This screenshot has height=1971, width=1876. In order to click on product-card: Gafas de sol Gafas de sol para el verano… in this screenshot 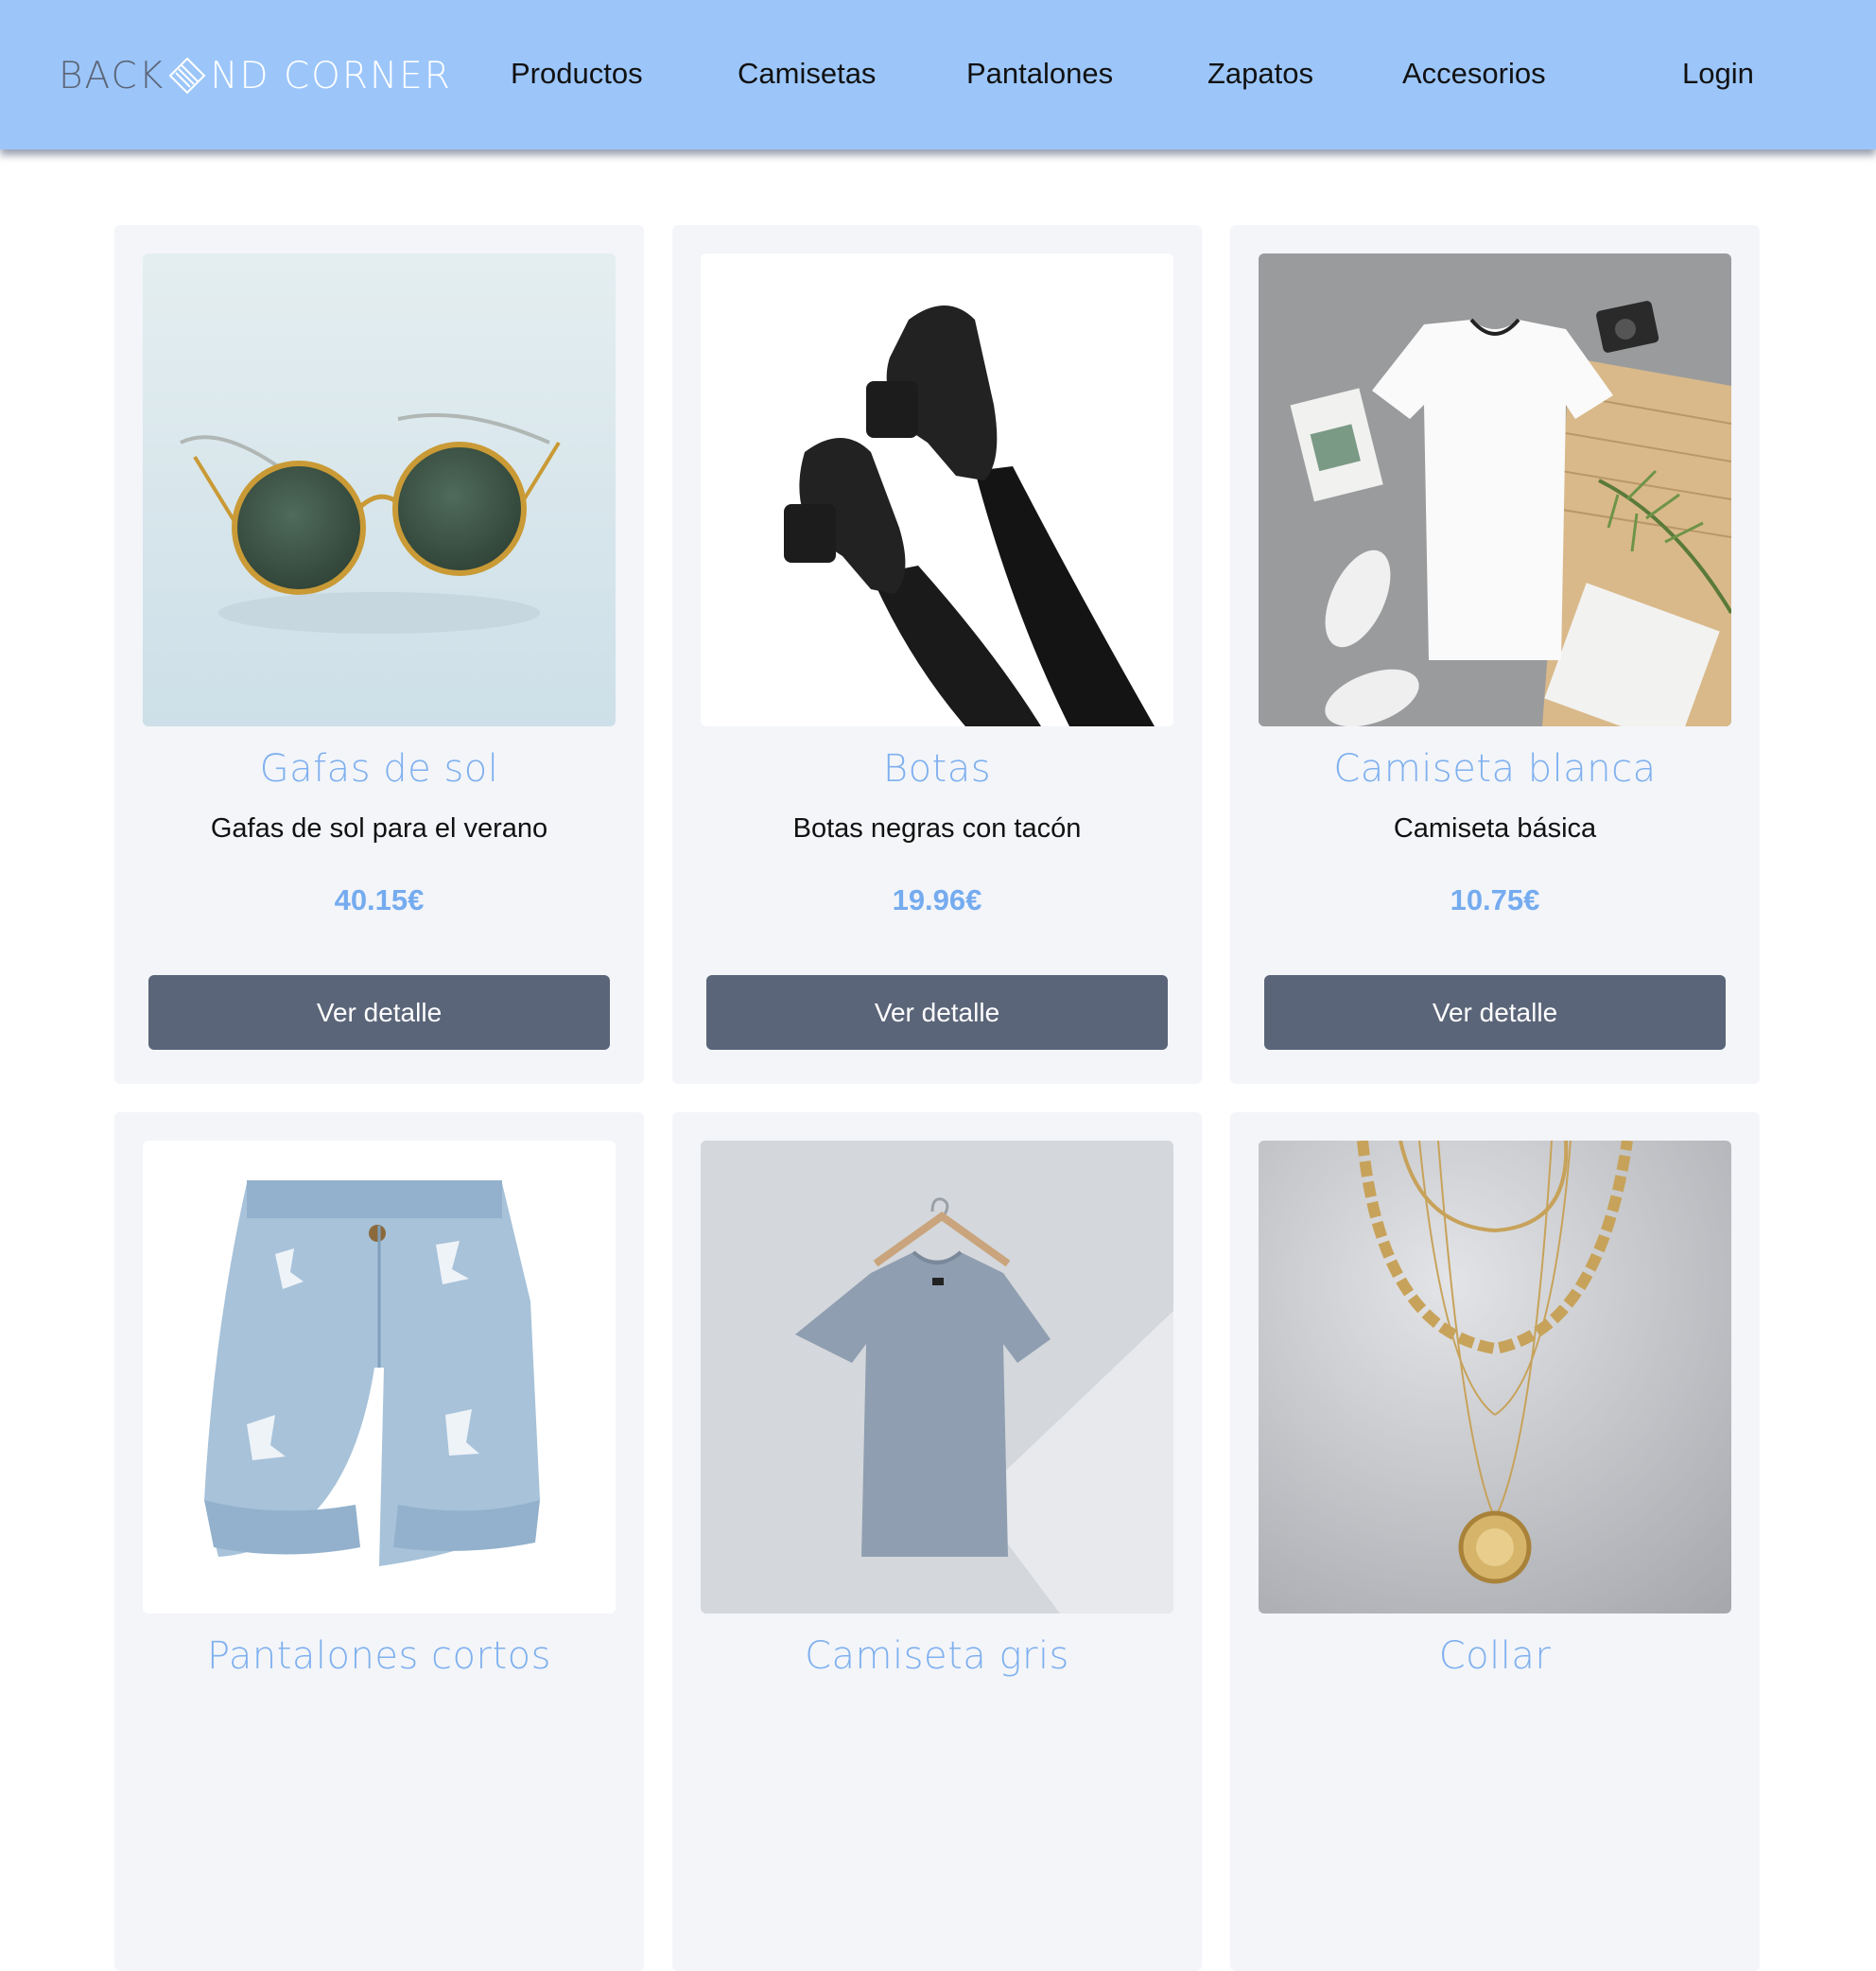, I will do `click(379, 654)`.